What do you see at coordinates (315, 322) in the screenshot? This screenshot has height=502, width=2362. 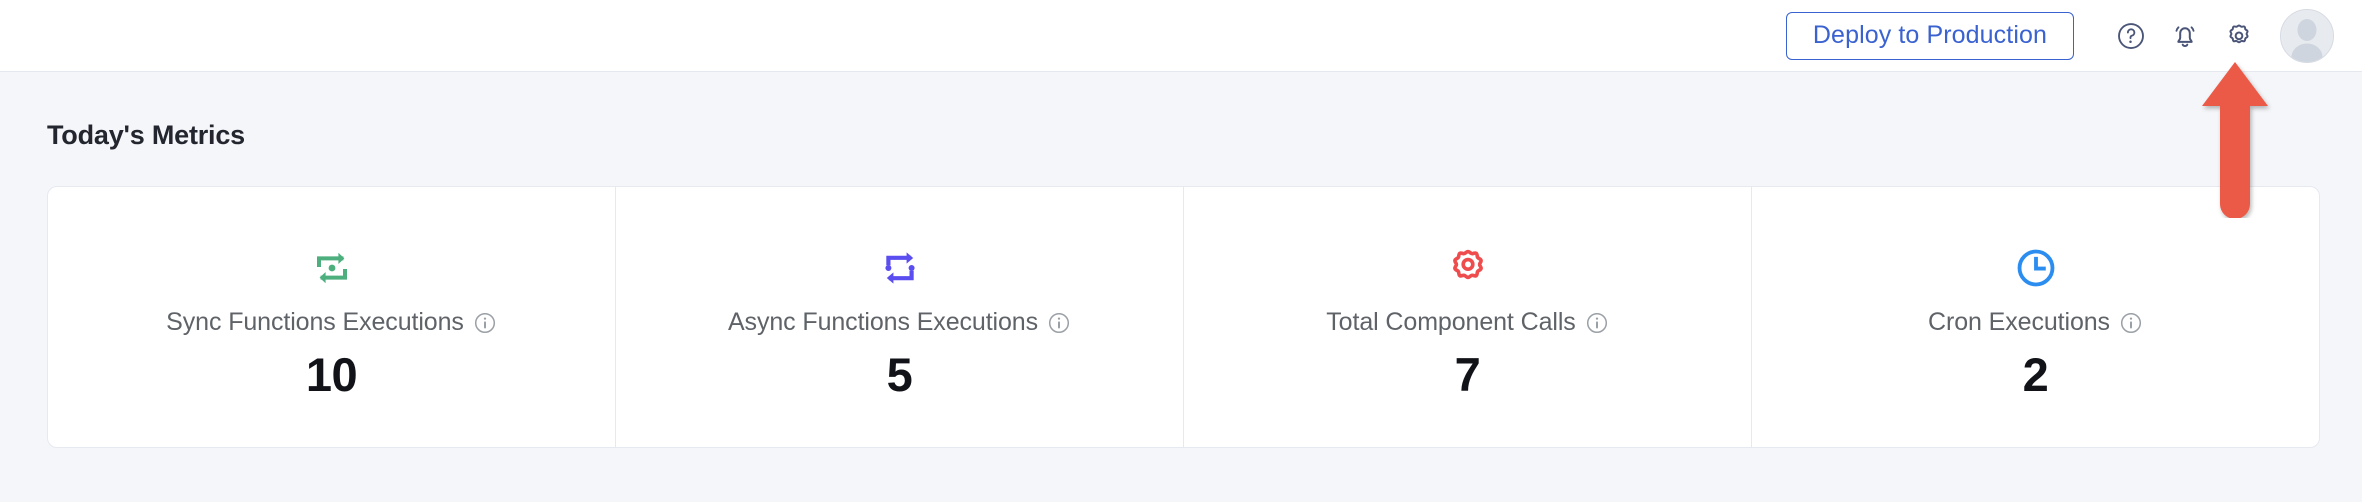 I see `metric-label: Sync Functions Executions` at bounding box center [315, 322].